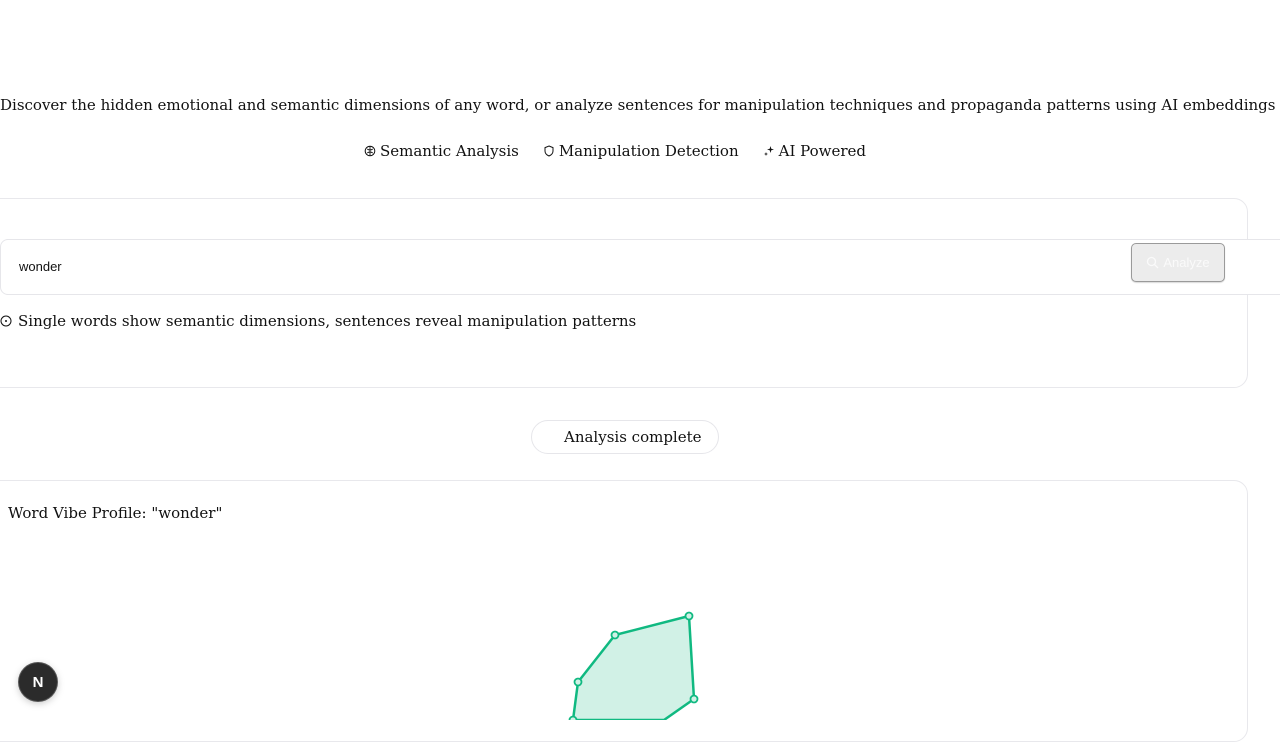 The height and width of the screenshot is (742, 1280). I want to click on feature-semantic-analysis: Semantic Analysis, so click(441, 151).